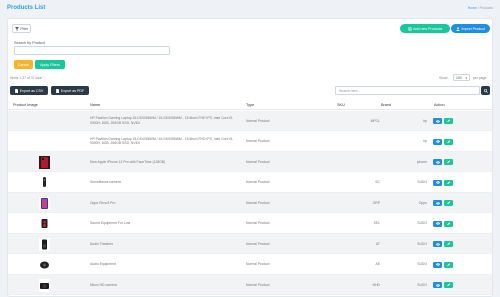 The width and height of the screenshot is (500, 297). What do you see at coordinates (480, 78) in the screenshot?
I see `per-page-label: per page` at bounding box center [480, 78].